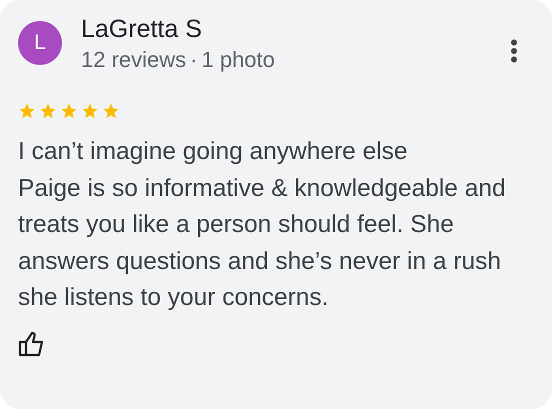 The width and height of the screenshot is (552, 409). I want to click on avatar: L, so click(40, 43).